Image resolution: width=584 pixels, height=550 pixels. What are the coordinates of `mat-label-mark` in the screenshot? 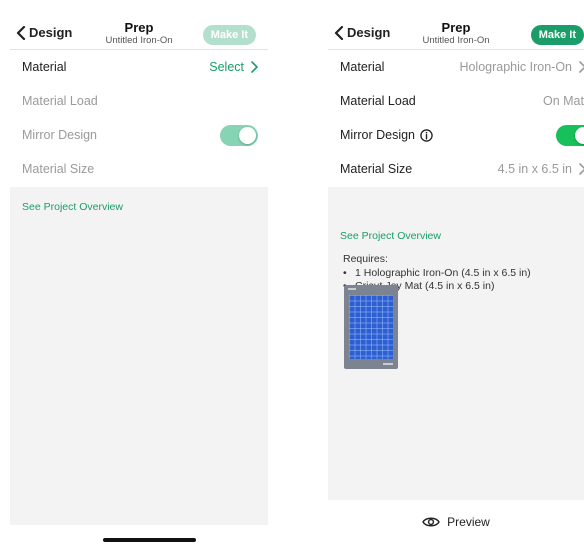 It's located at (352, 289).